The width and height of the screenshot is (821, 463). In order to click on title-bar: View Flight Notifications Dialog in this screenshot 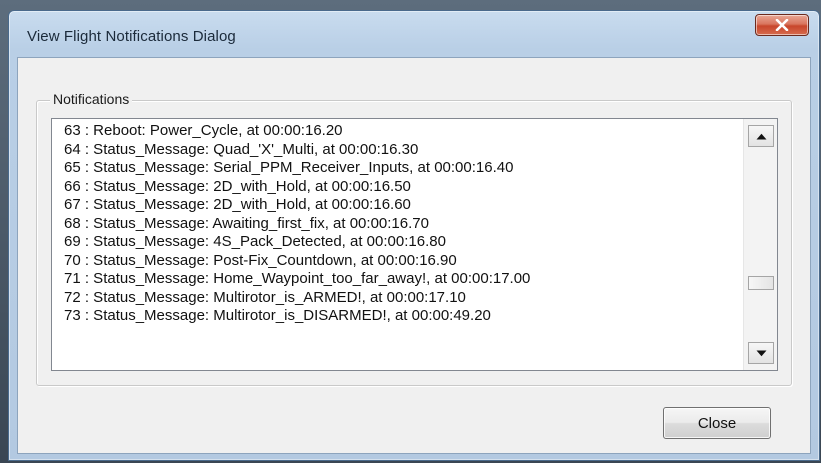, I will do `click(414, 34)`.